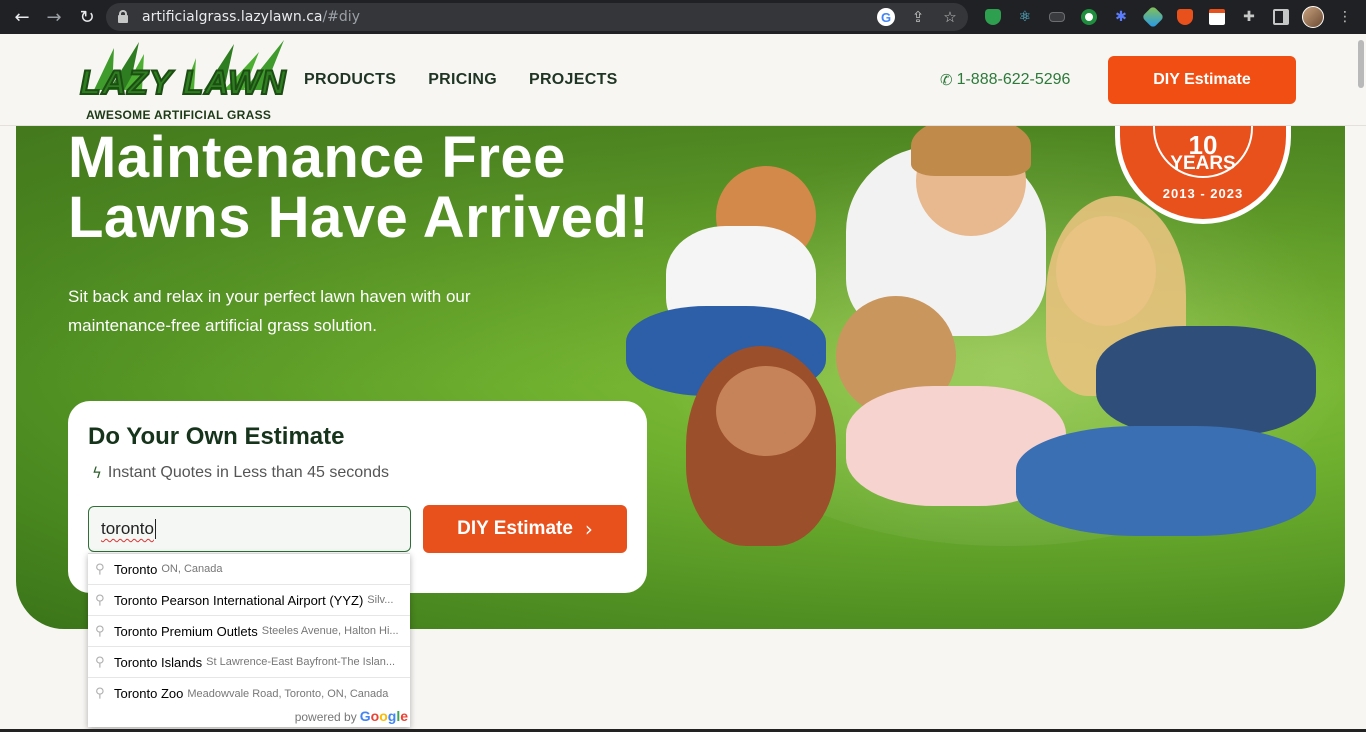  Describe the element at coordinates (97, 473) in the screenshot. I see `lightning-icon: ϟ` at that location.